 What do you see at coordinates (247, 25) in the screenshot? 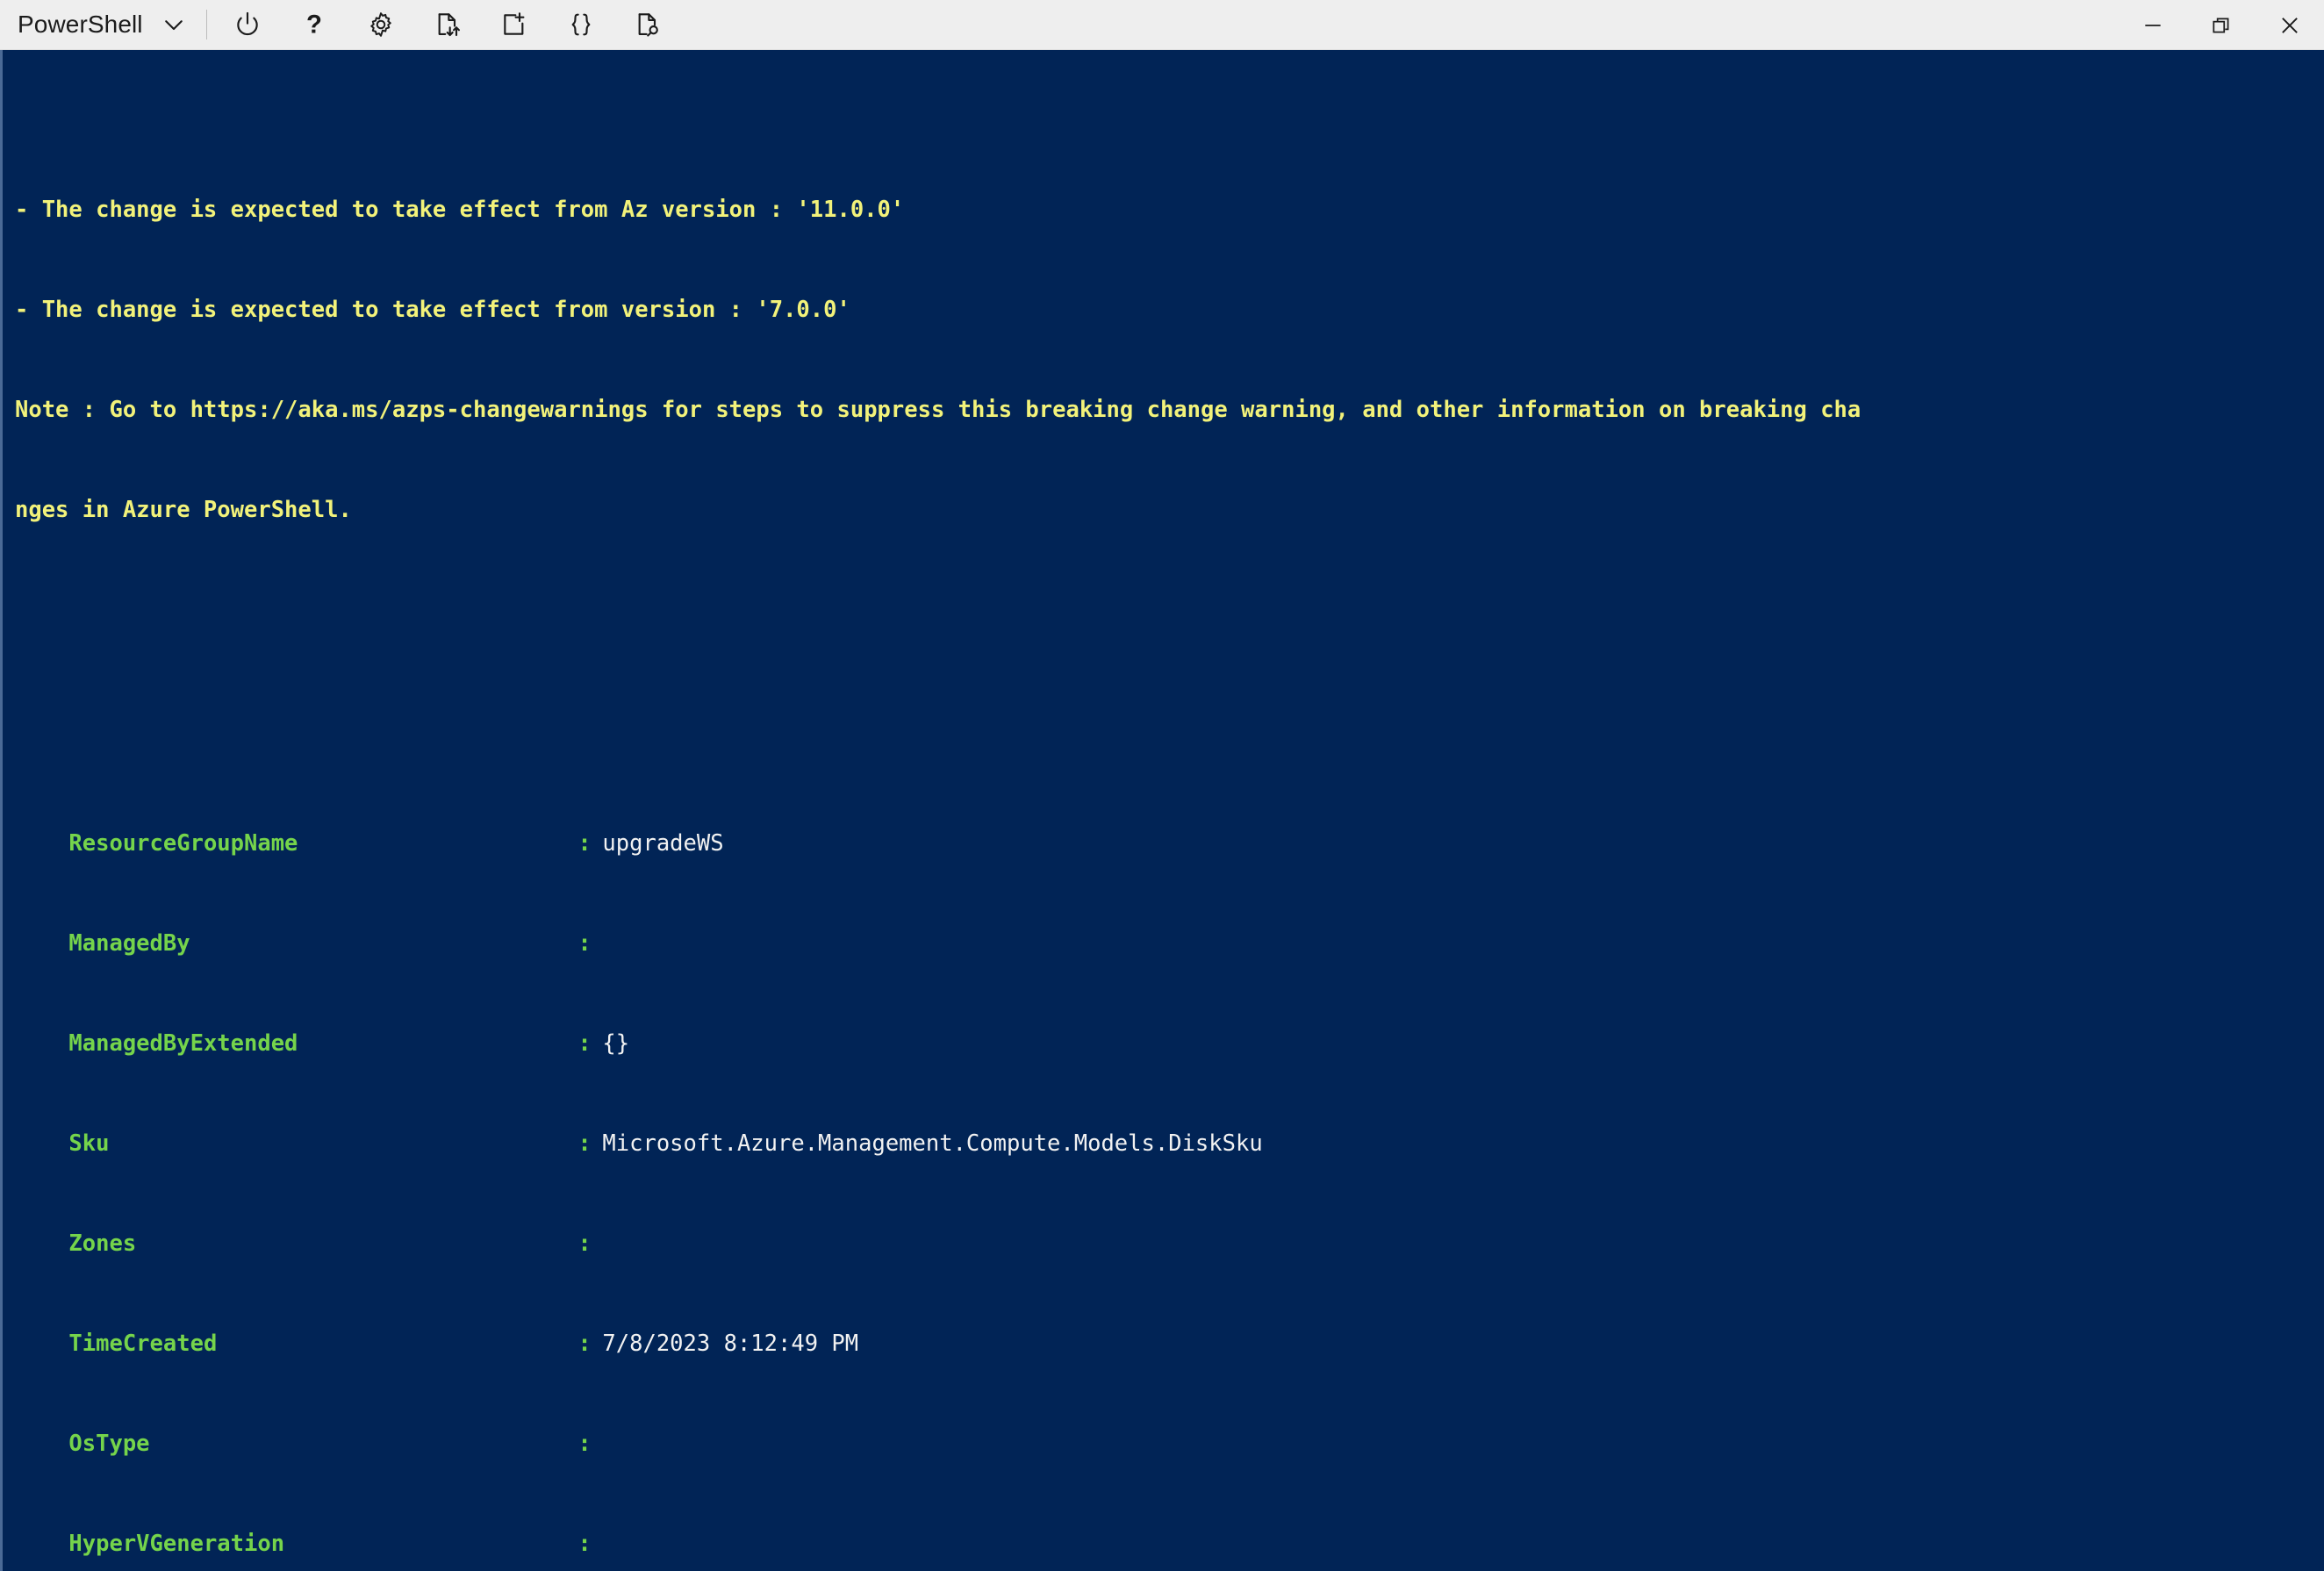
I see `power-icon` at bounding box center [247, 25].